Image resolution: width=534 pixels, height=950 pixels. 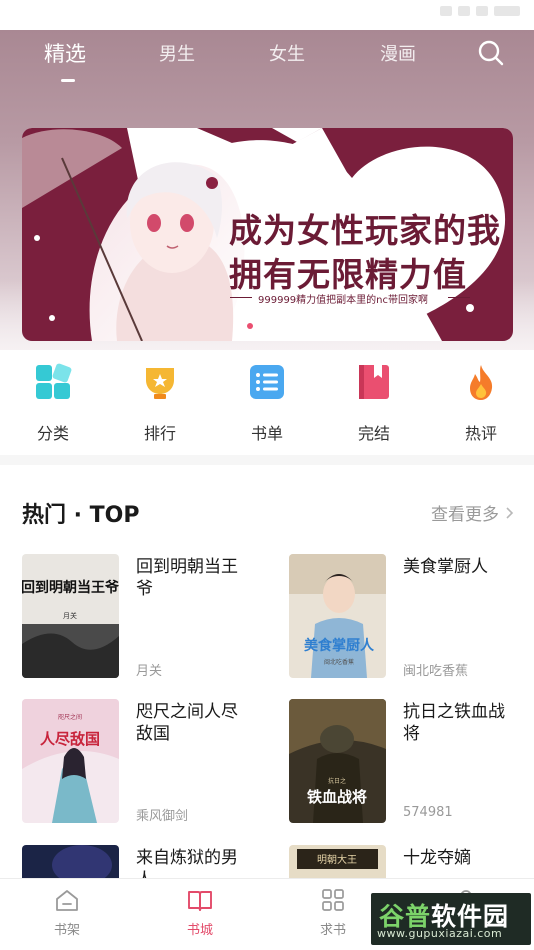 What do you see at coordinates (374, 382) in the screenshot?
I see `book-icon` at bounding box center [374, 382].